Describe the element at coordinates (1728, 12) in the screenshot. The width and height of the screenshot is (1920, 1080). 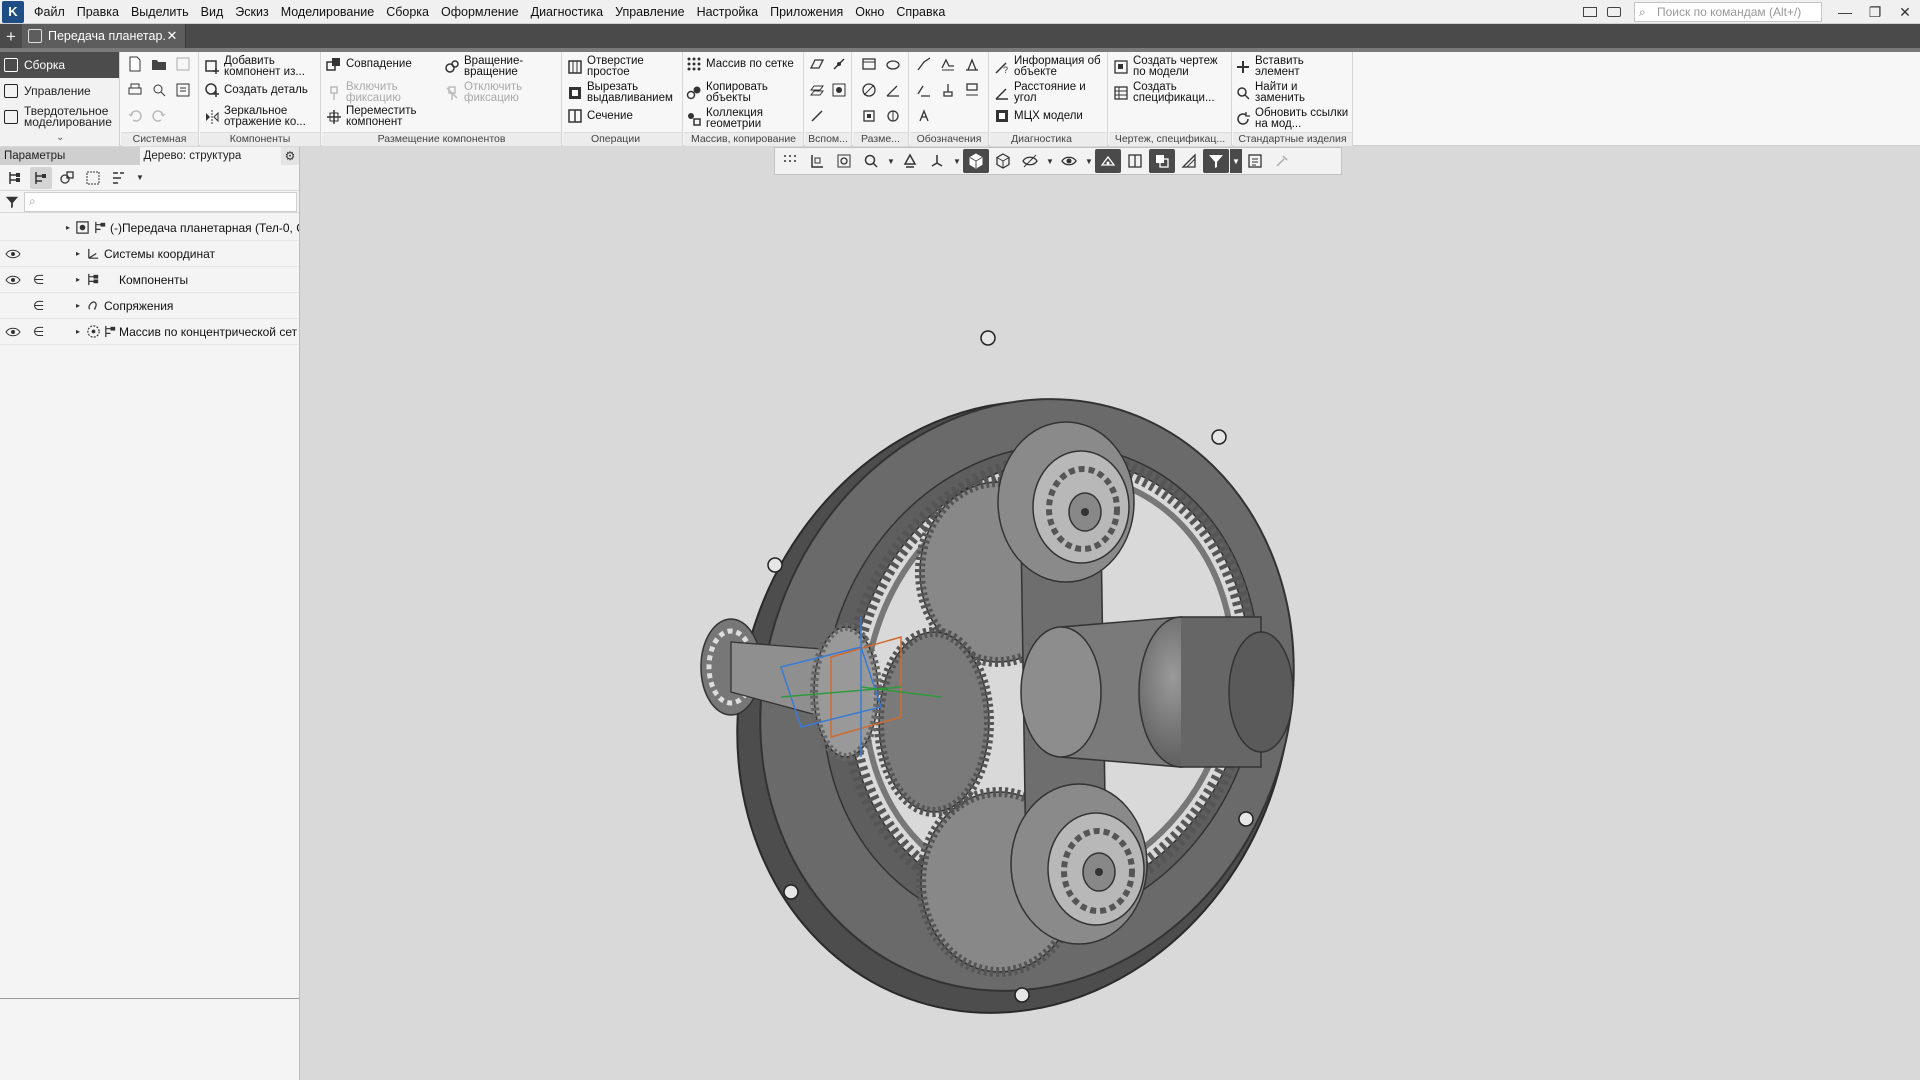
I see `command-search-input: ⌕ Поиск по командам (Alt+/)` at that location.